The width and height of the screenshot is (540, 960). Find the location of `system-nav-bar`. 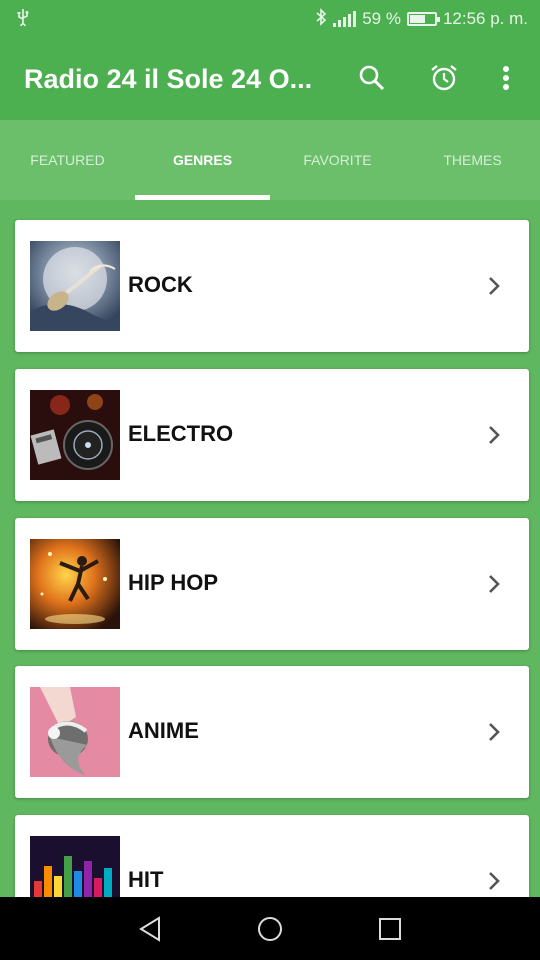

system-nav-bar is located at coordinates (270, 928).